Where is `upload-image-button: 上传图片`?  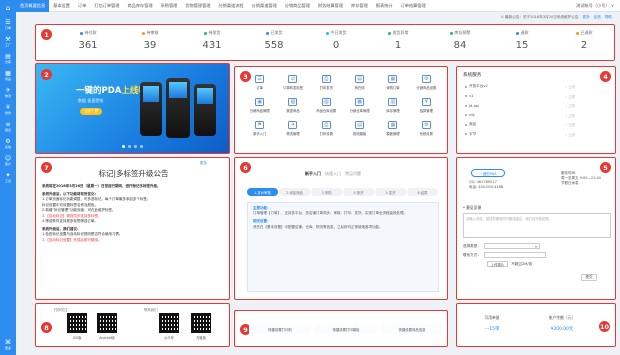
upload-image-button: 上传图片 is located at coordinates (498, 264).